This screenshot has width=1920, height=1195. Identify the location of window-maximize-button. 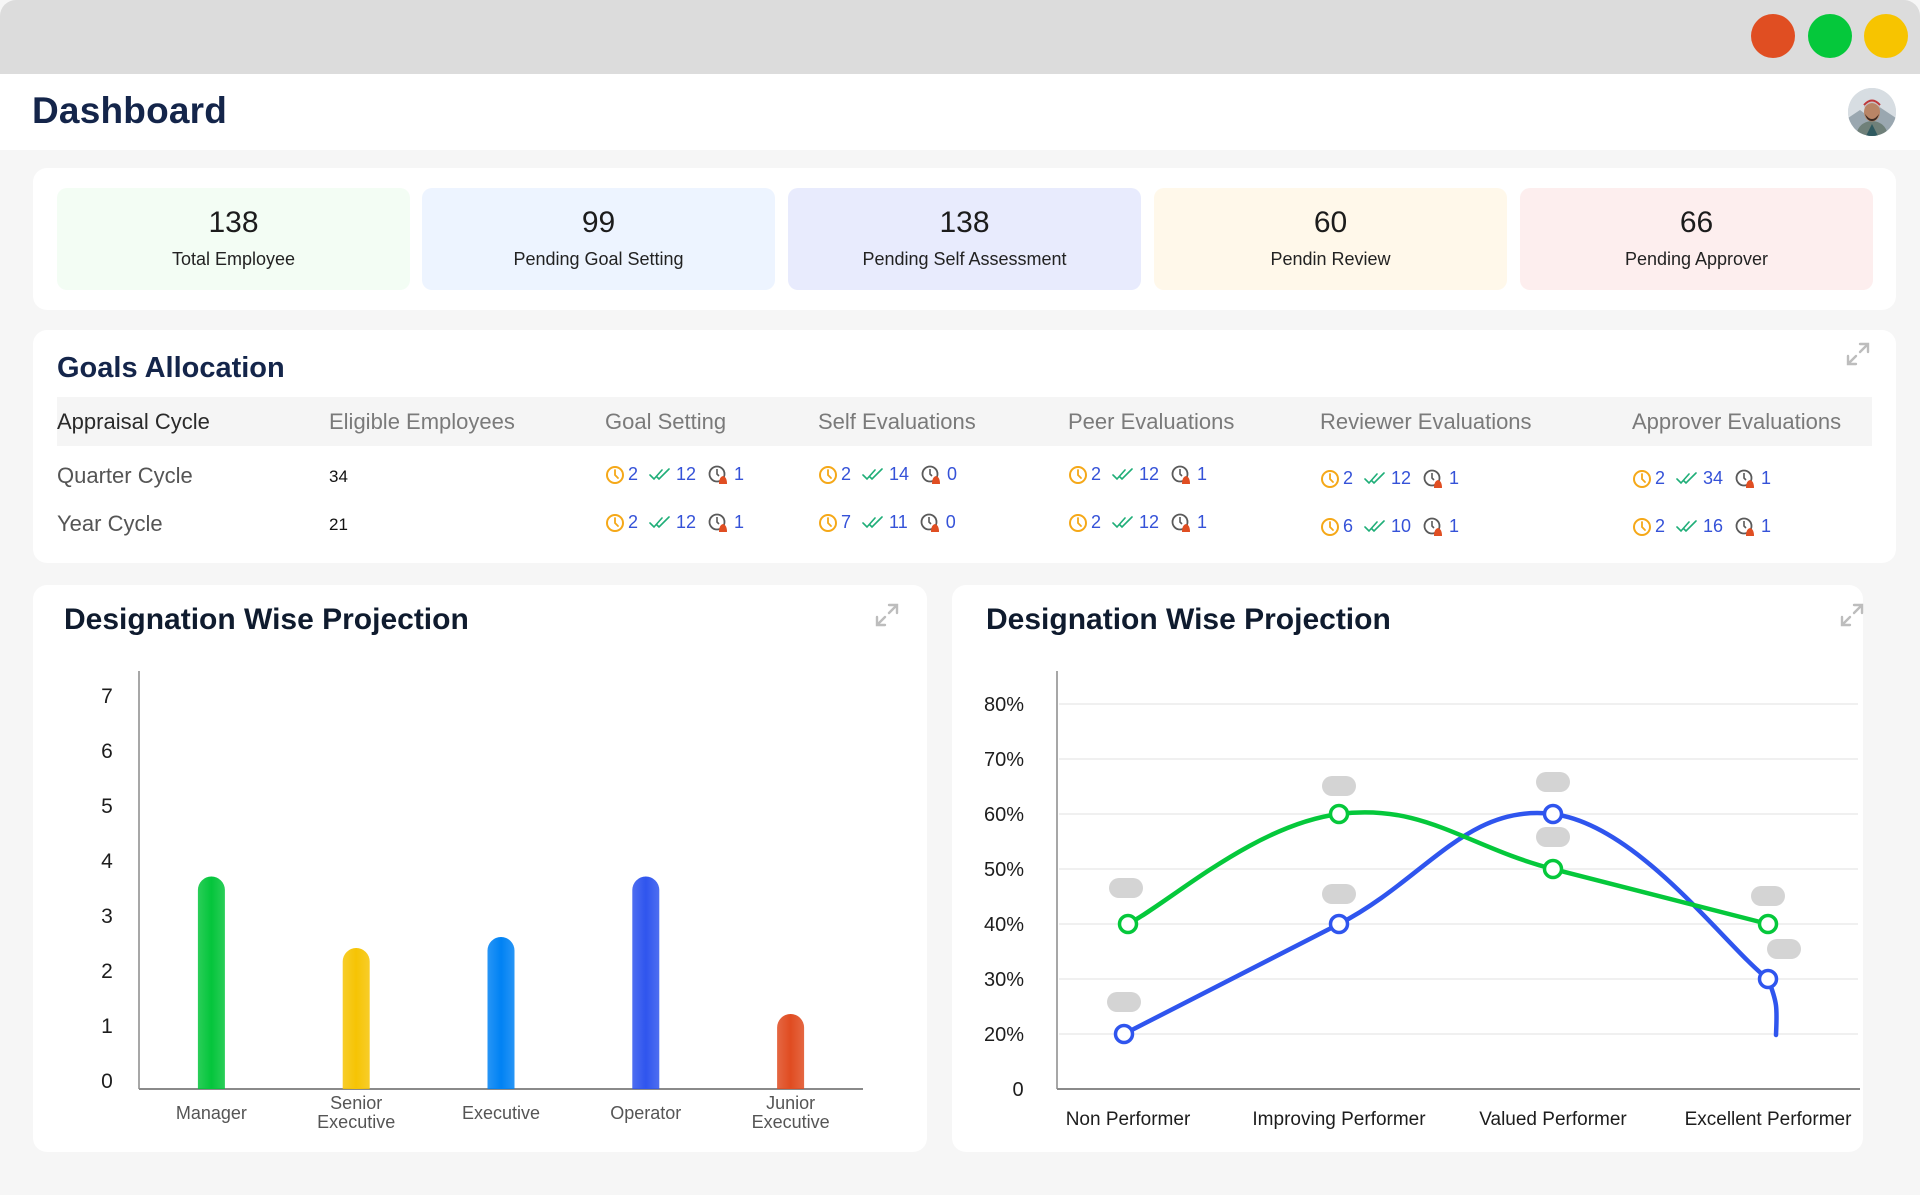
(1830, 36).